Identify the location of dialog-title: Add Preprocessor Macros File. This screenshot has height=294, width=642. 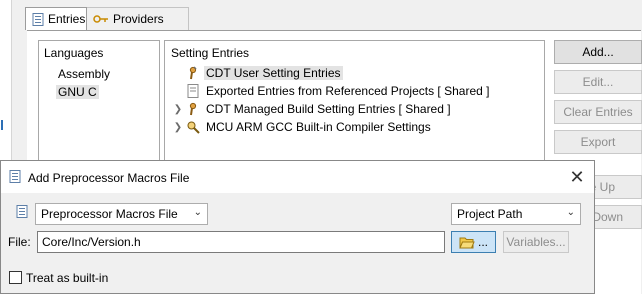
(109, 178).